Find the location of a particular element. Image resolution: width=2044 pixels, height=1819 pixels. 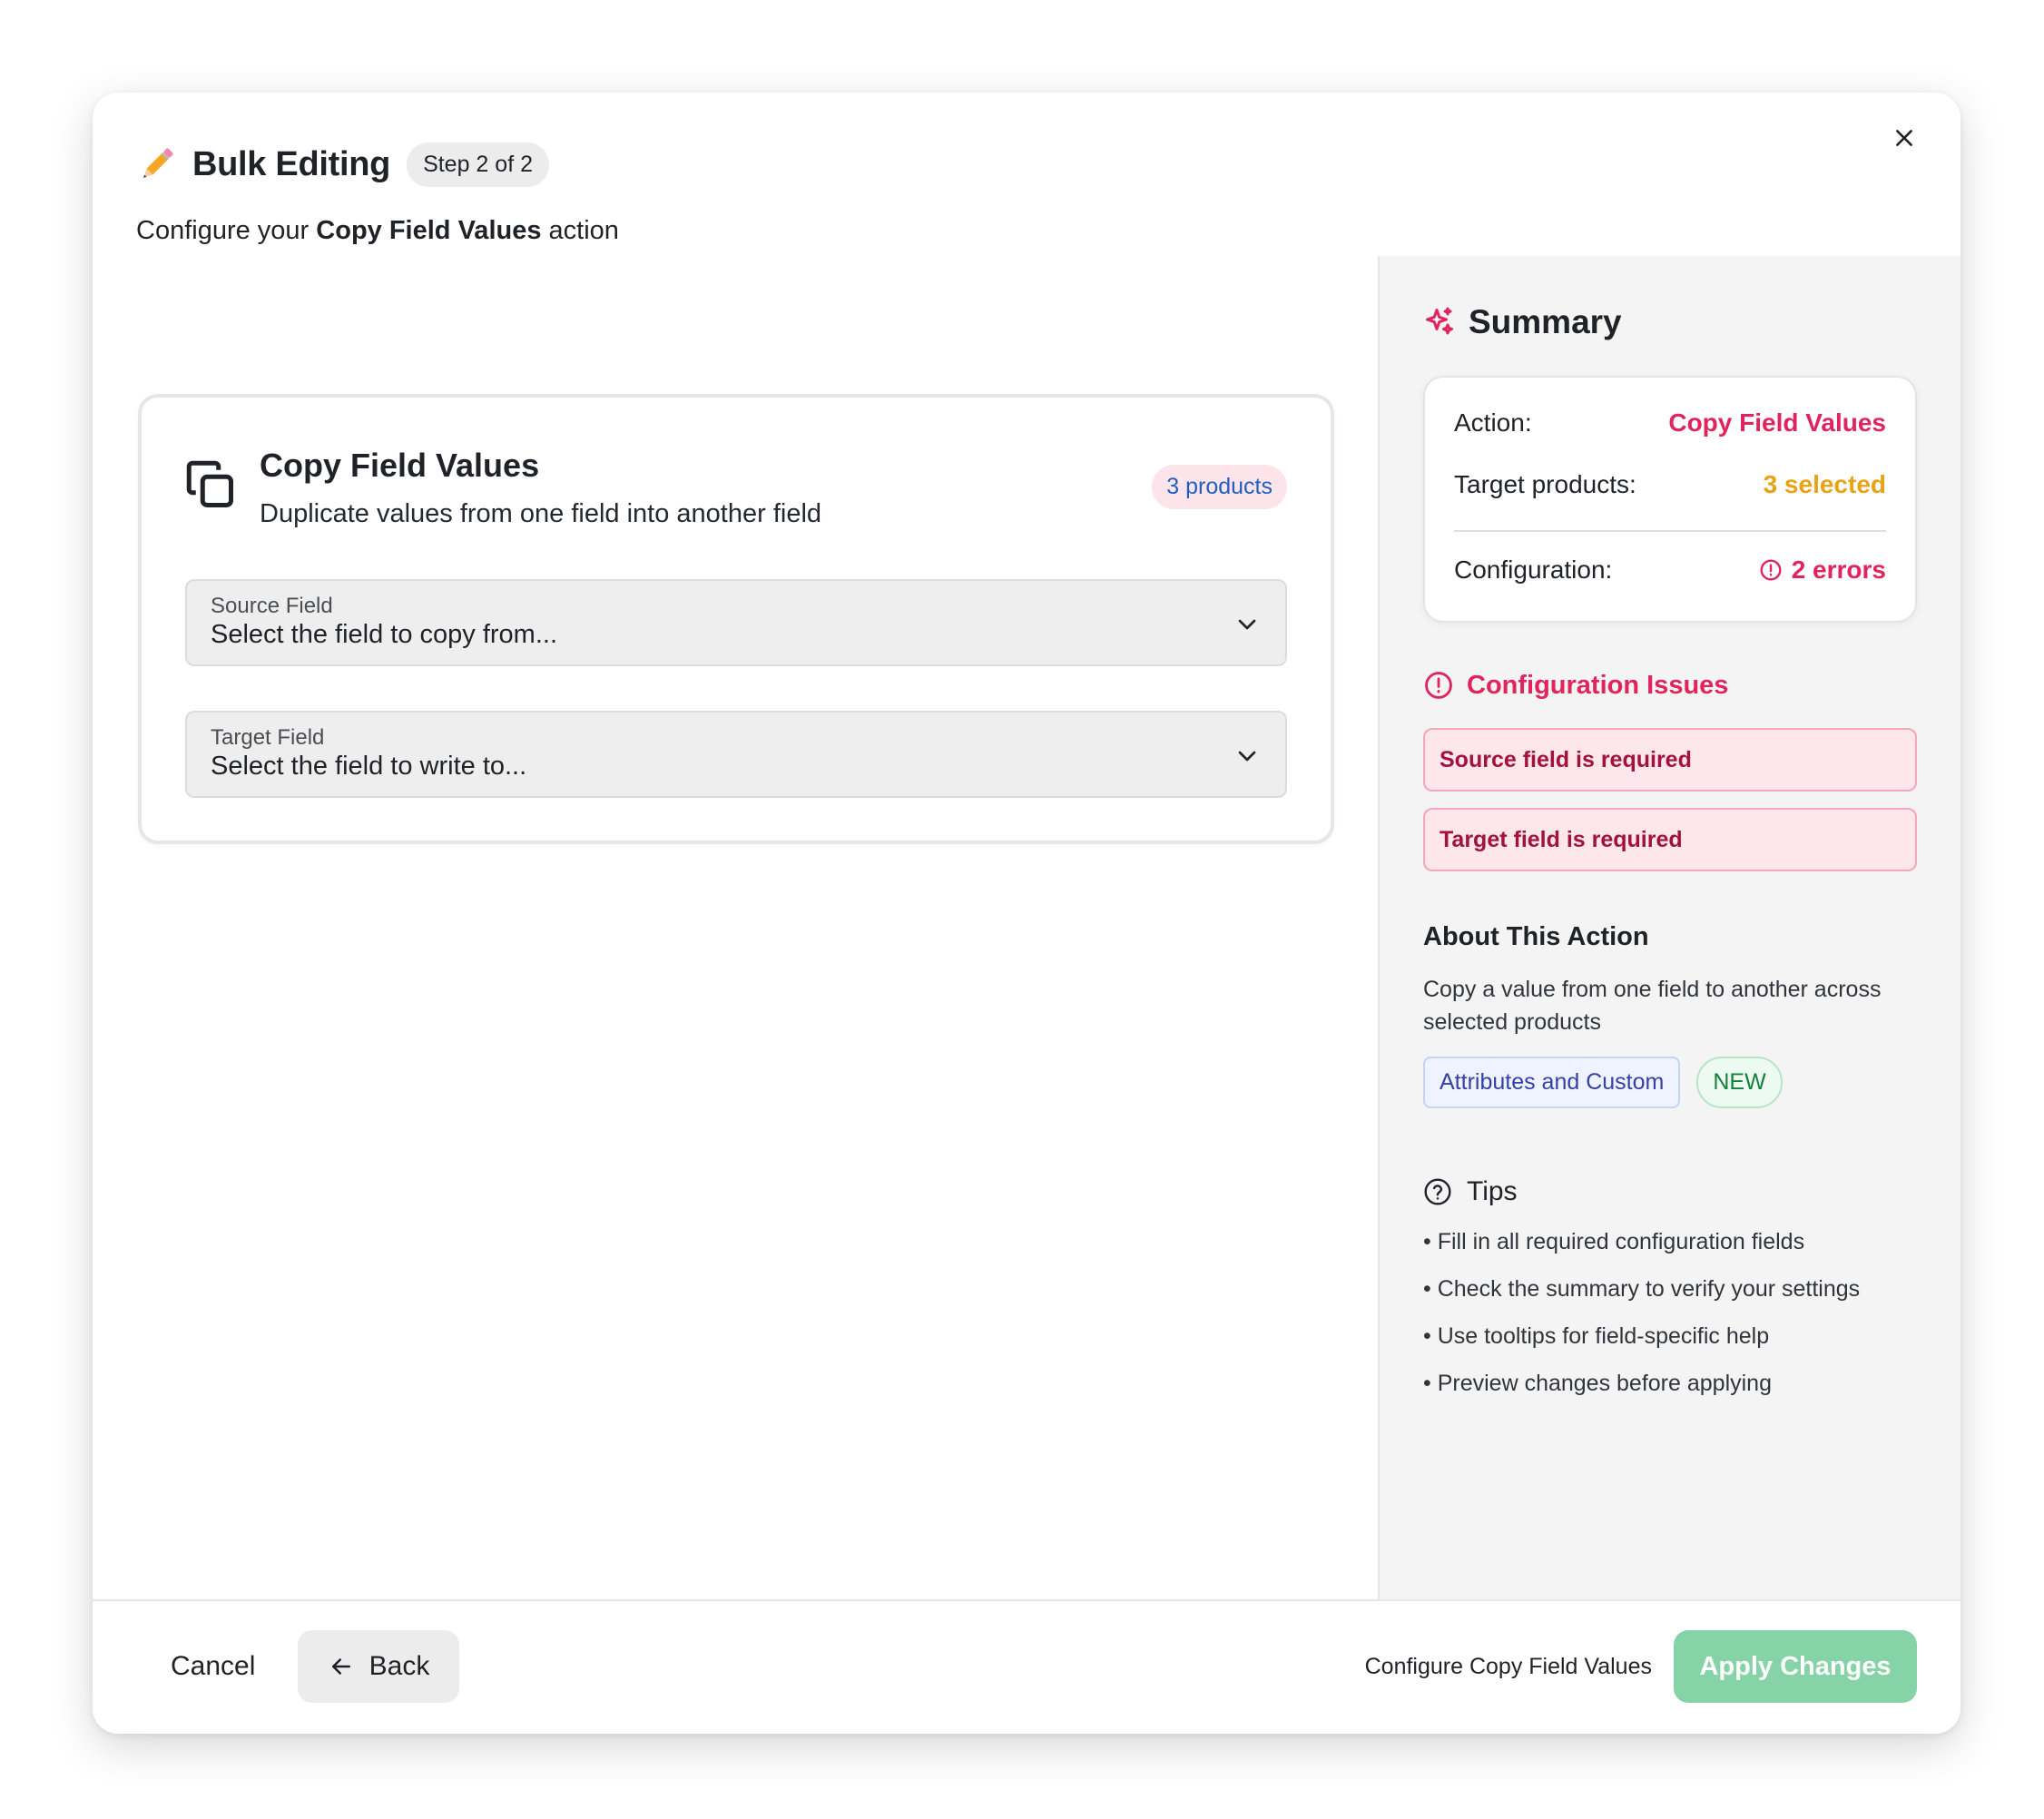

apply-changes-button: Apply Changes is located at coordinates (1795, 1666).